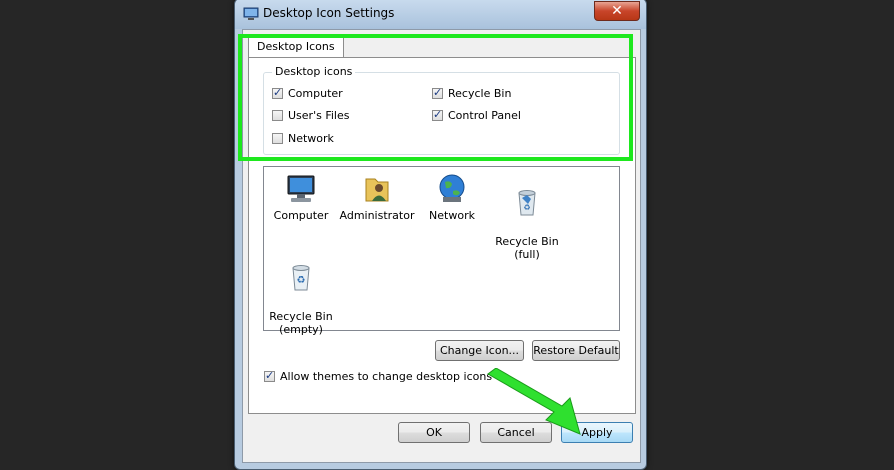  I want to click on checkbox-network: Network, so click(303, 138).